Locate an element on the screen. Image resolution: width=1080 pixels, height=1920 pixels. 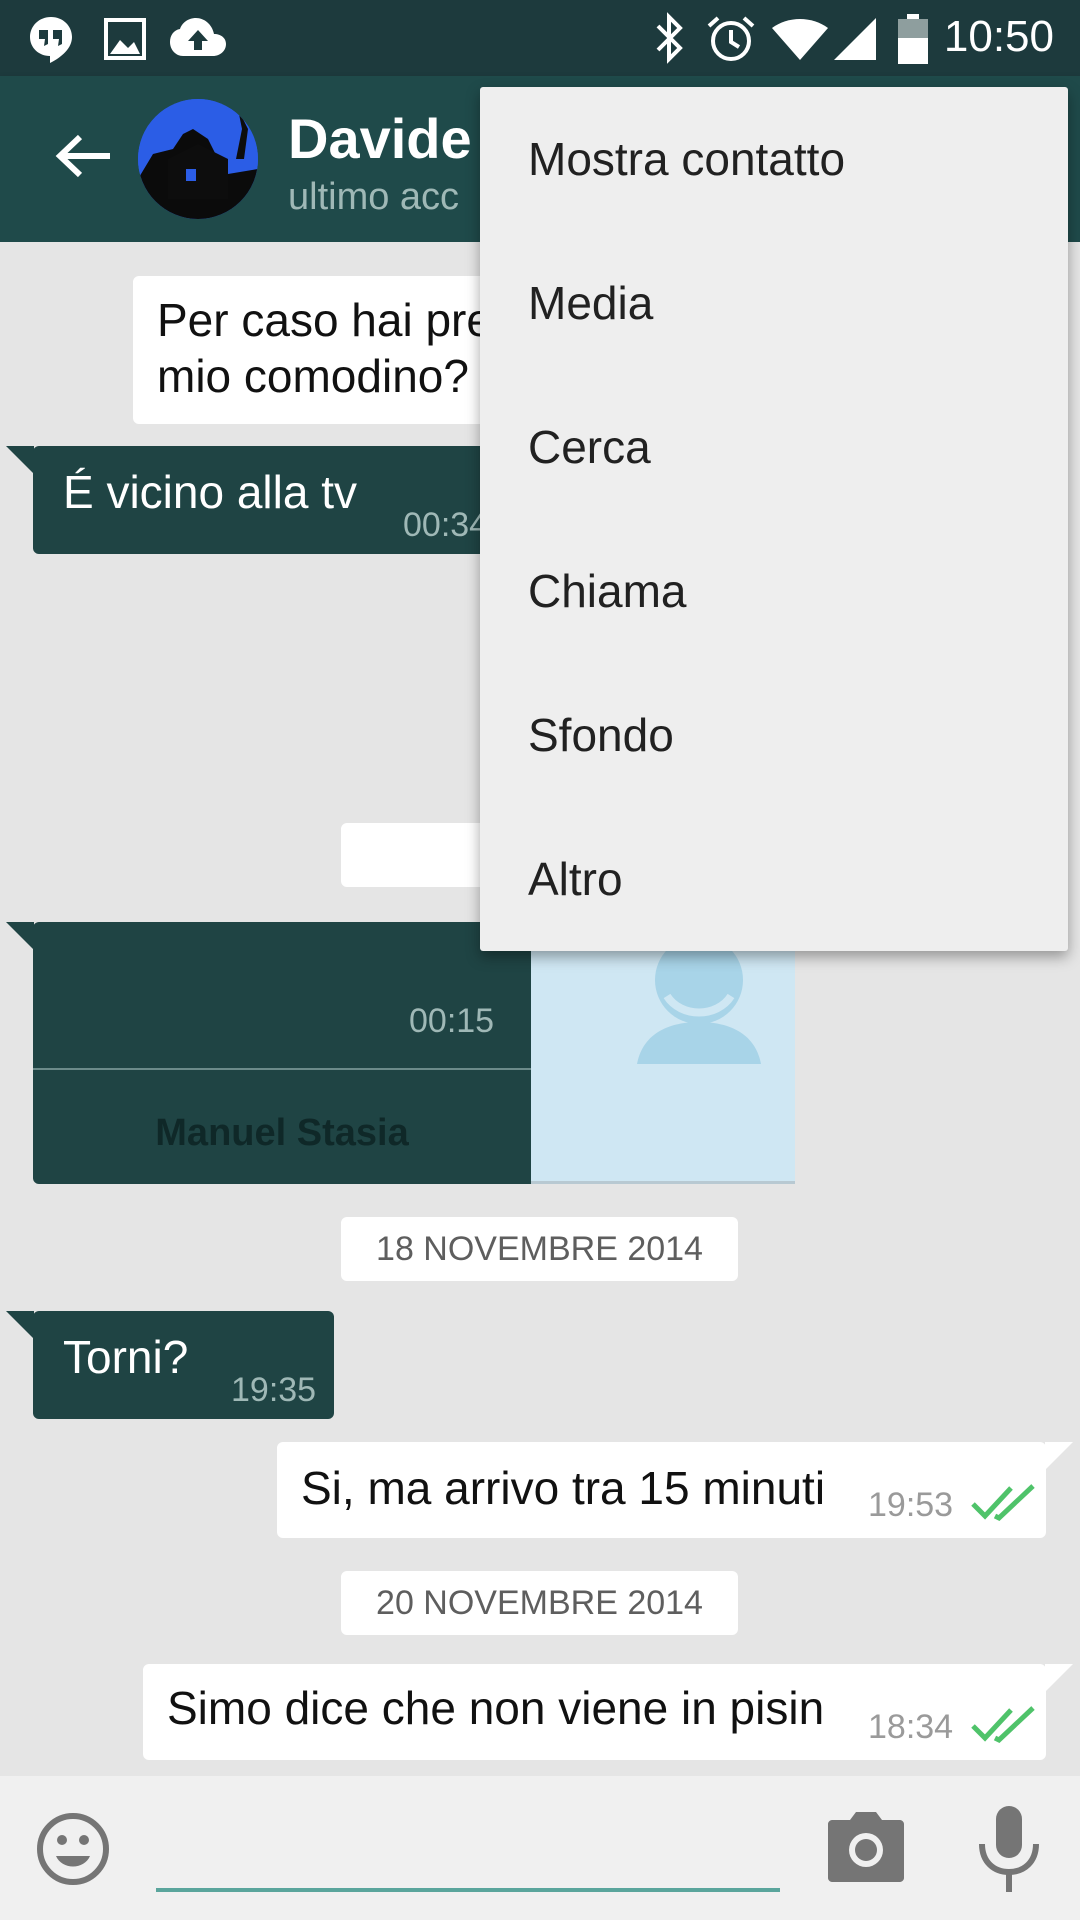
message-bubble-outgoing: Si, ma arrivo tra 15 minuti 19:53 is located at coordinates (661, 1490).